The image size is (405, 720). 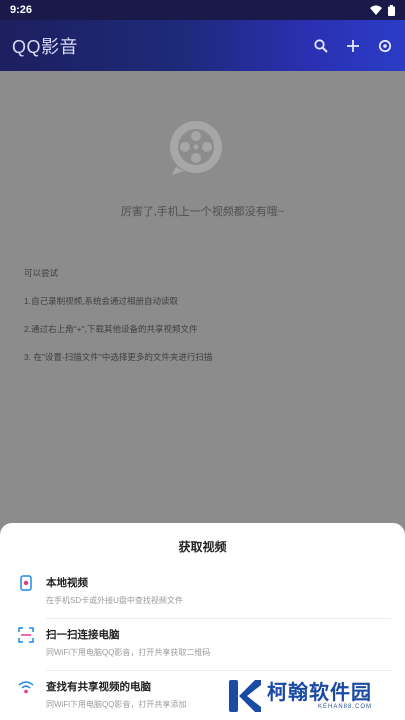 What do you see at coordinates (244, 696) in the screenshot?
I see `kehan-logo-icon` at bounding box center [244, 696].